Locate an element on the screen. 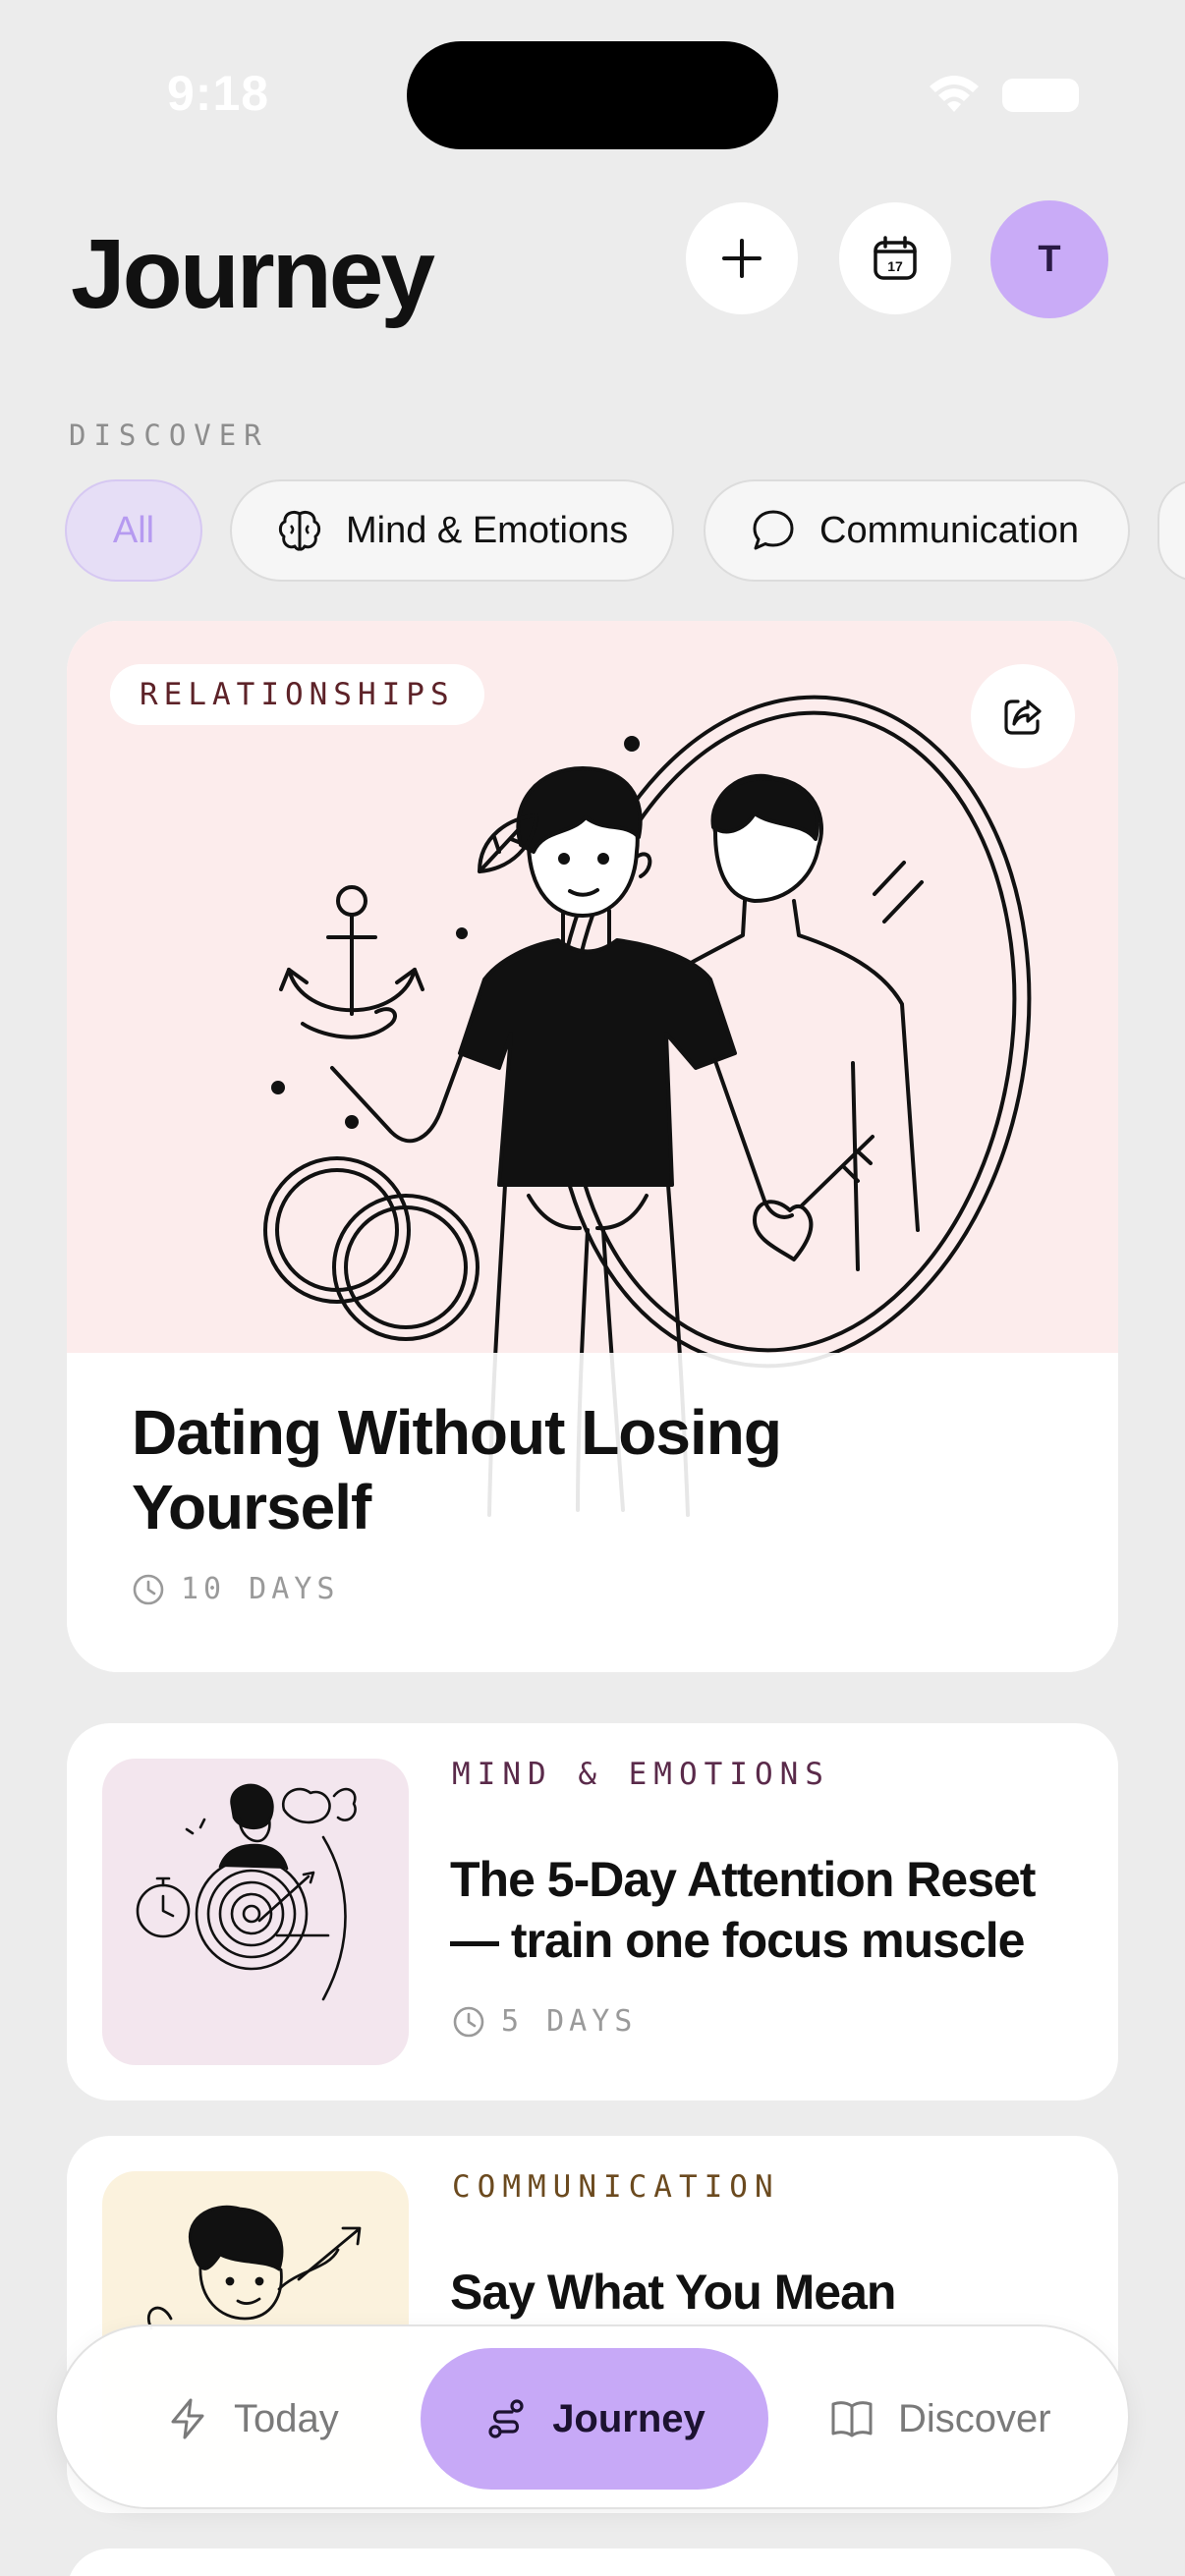 The width and height of the screenshot is (1185, 2576). tab-label: Journey is located at coordinates (629, 2418).